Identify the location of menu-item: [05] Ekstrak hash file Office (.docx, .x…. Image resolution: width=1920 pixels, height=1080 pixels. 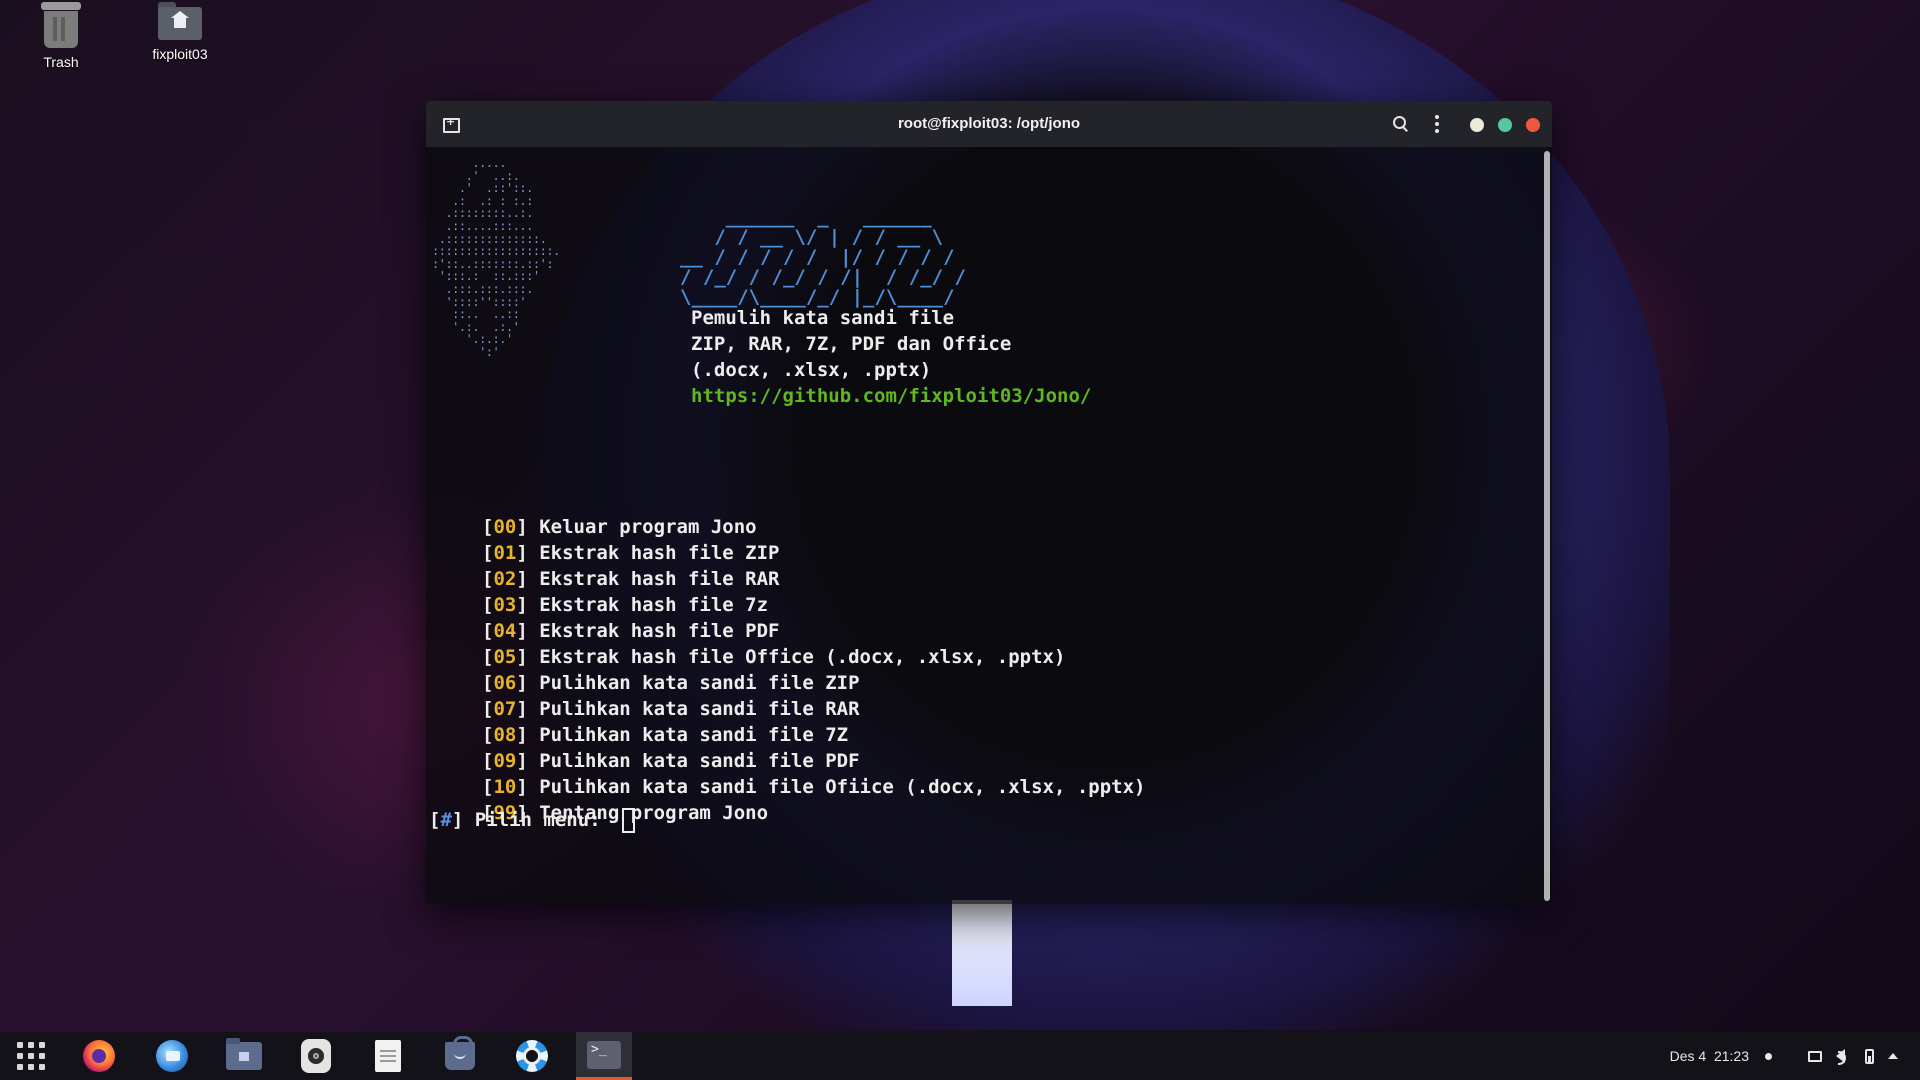
(774, 657).